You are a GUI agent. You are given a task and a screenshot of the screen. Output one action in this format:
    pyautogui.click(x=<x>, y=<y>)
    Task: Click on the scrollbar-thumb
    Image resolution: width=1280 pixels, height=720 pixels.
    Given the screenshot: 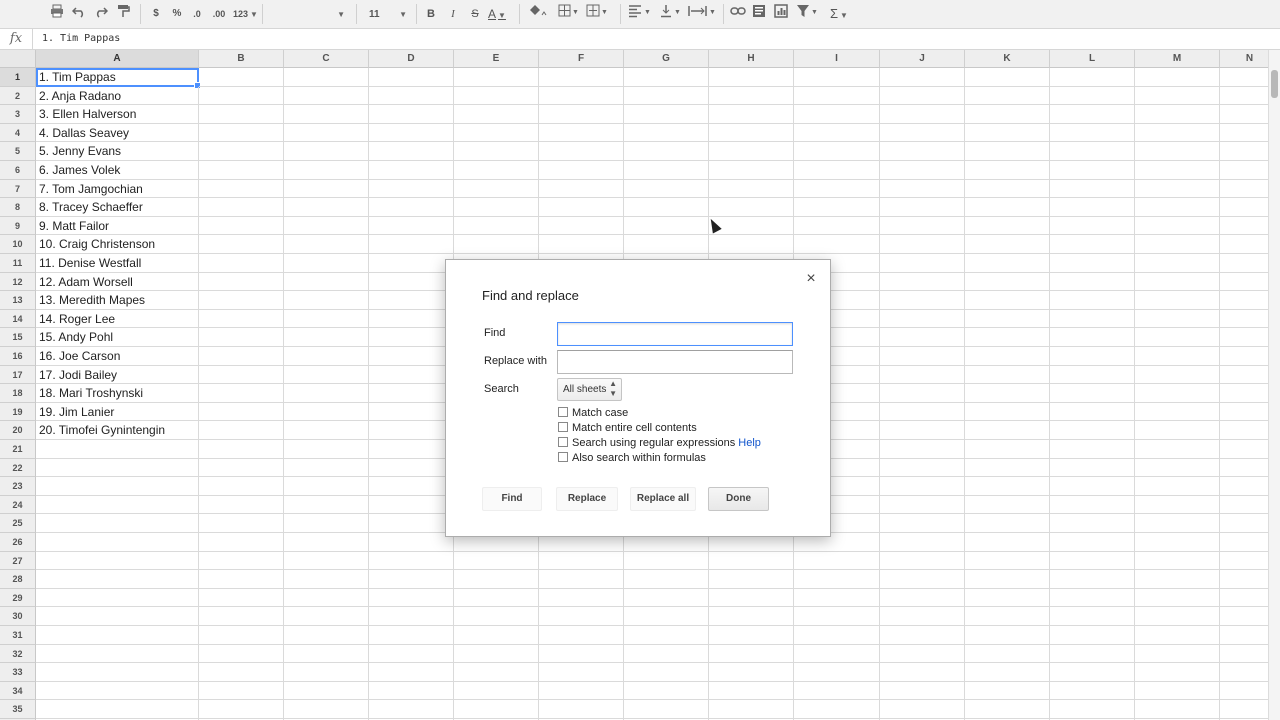 What is the action you would take?
    pyautogui.click(x=1274, y=84)
    